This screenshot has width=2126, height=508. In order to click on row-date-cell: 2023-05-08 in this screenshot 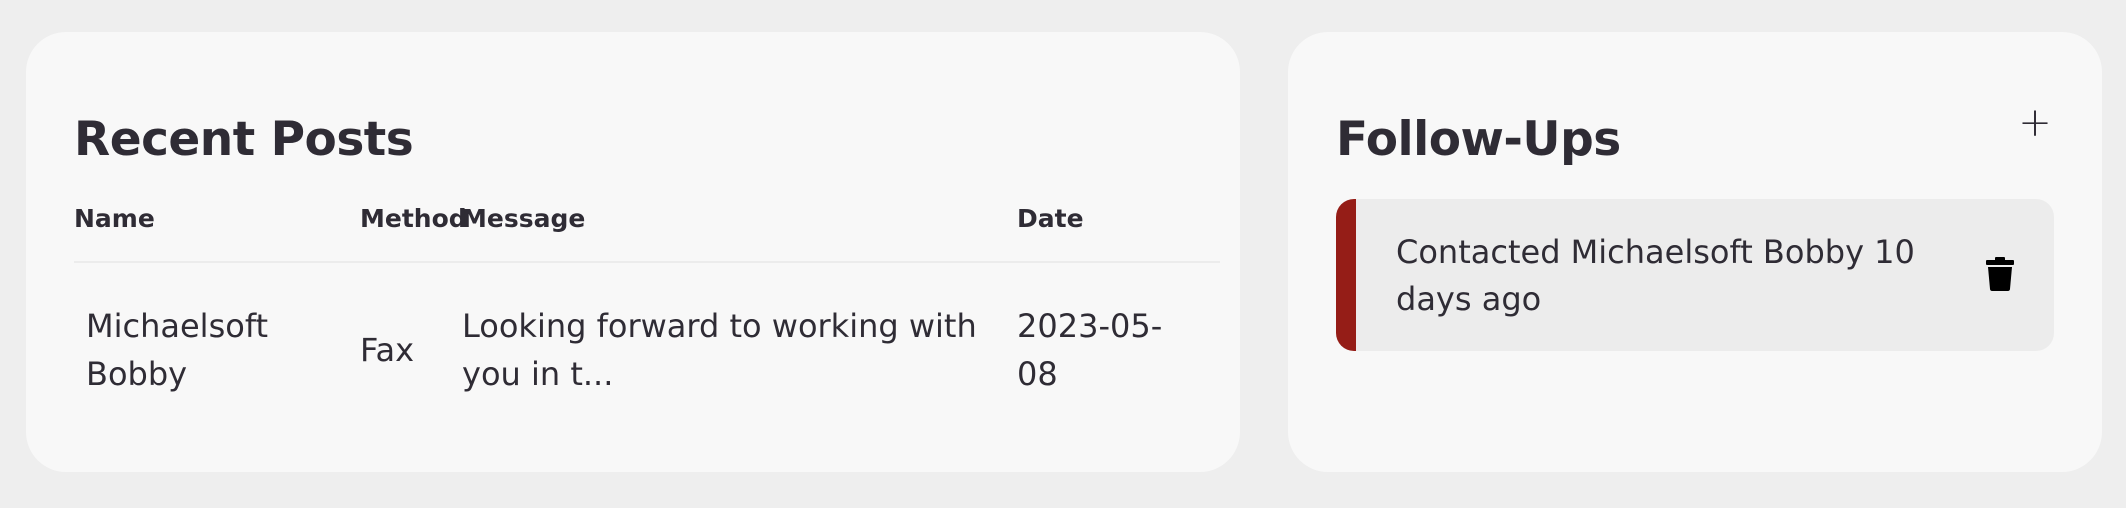, I will do `click(1090, 350)`.